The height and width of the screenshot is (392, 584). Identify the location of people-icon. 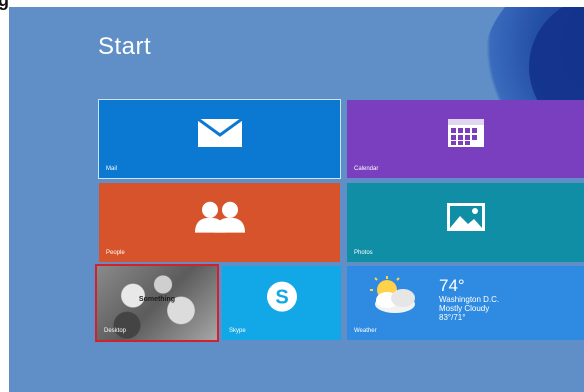
(220, 218).